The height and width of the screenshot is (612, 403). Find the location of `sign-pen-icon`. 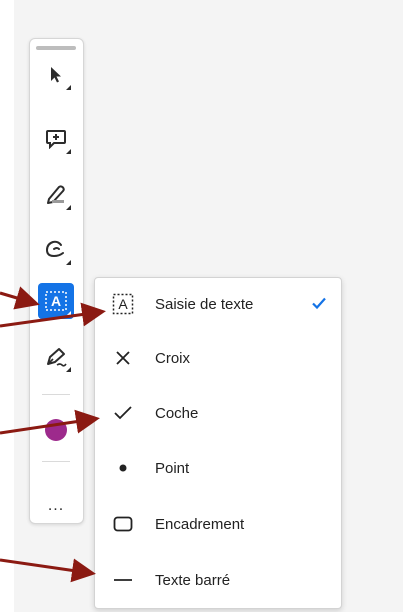

sign-pen-icon is located at coordinates (57, 357).